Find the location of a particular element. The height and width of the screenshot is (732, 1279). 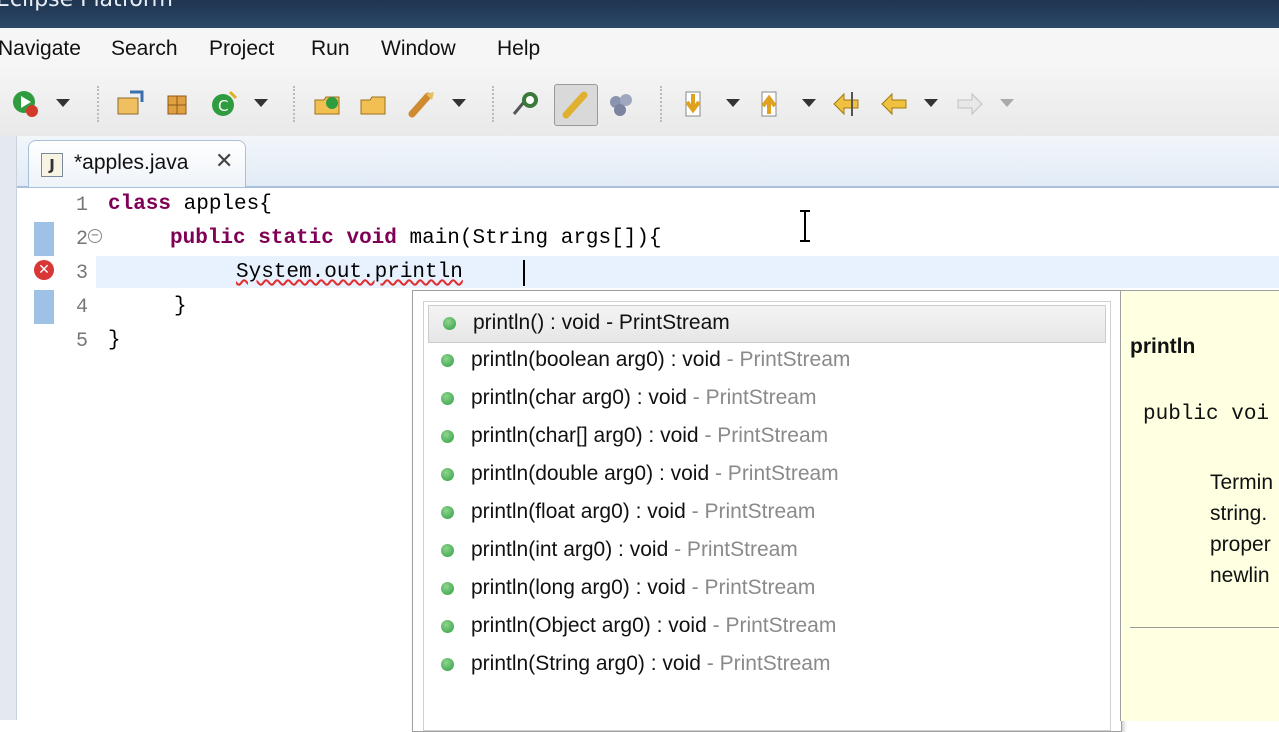

doc-text-line: string. is located at coordinates (1239, 513).